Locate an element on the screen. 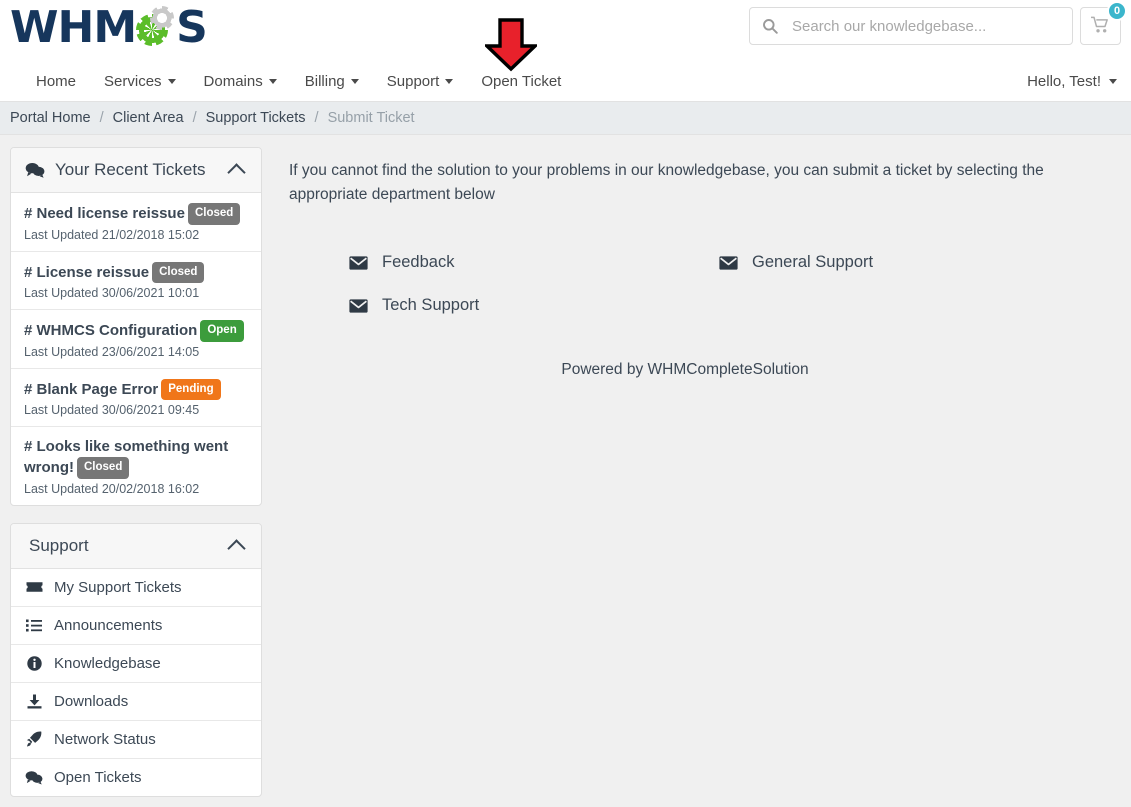 This screenshot has height=807, width=1131. breadcrumb-item-portal-home: Portal Home is located at coordinates (50, 118).